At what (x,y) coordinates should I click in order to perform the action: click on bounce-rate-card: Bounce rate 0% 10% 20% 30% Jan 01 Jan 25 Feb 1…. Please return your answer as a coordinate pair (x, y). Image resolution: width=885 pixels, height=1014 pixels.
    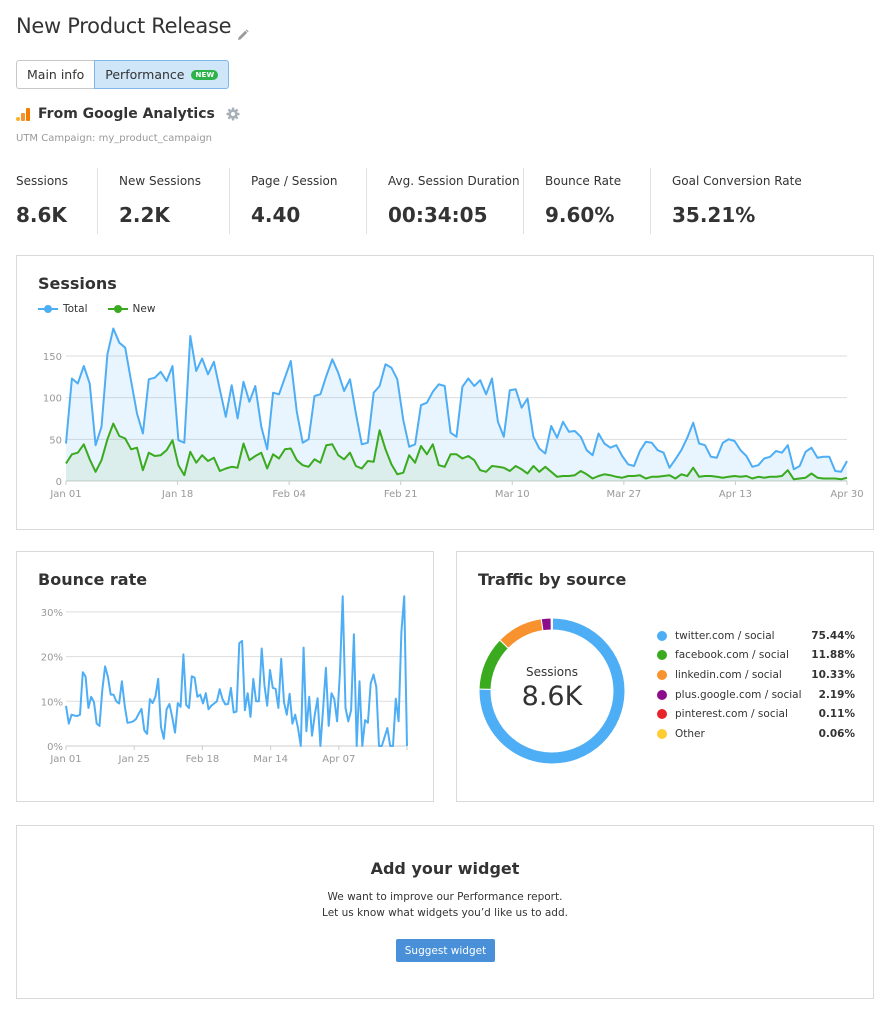
    Looking at the image, I should click on (225, 676).